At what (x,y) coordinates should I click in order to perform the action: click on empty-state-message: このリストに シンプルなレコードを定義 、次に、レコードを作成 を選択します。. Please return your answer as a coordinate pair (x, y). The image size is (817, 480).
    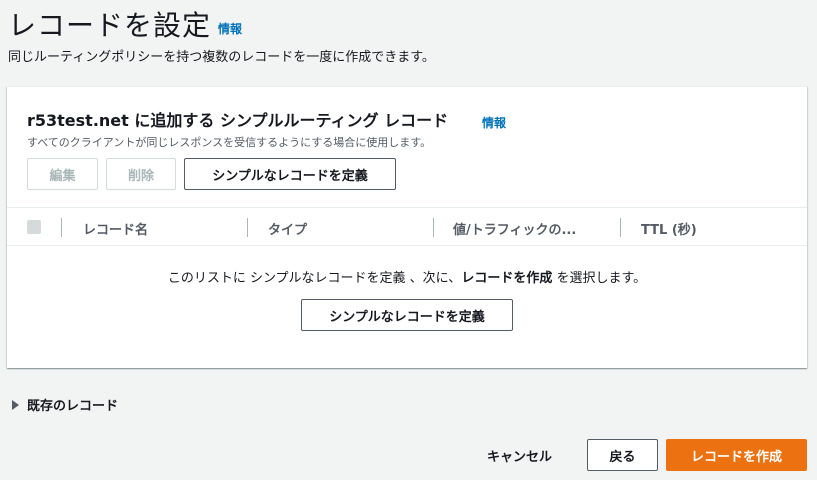
    Looking at the image, I should click on (407, 276).